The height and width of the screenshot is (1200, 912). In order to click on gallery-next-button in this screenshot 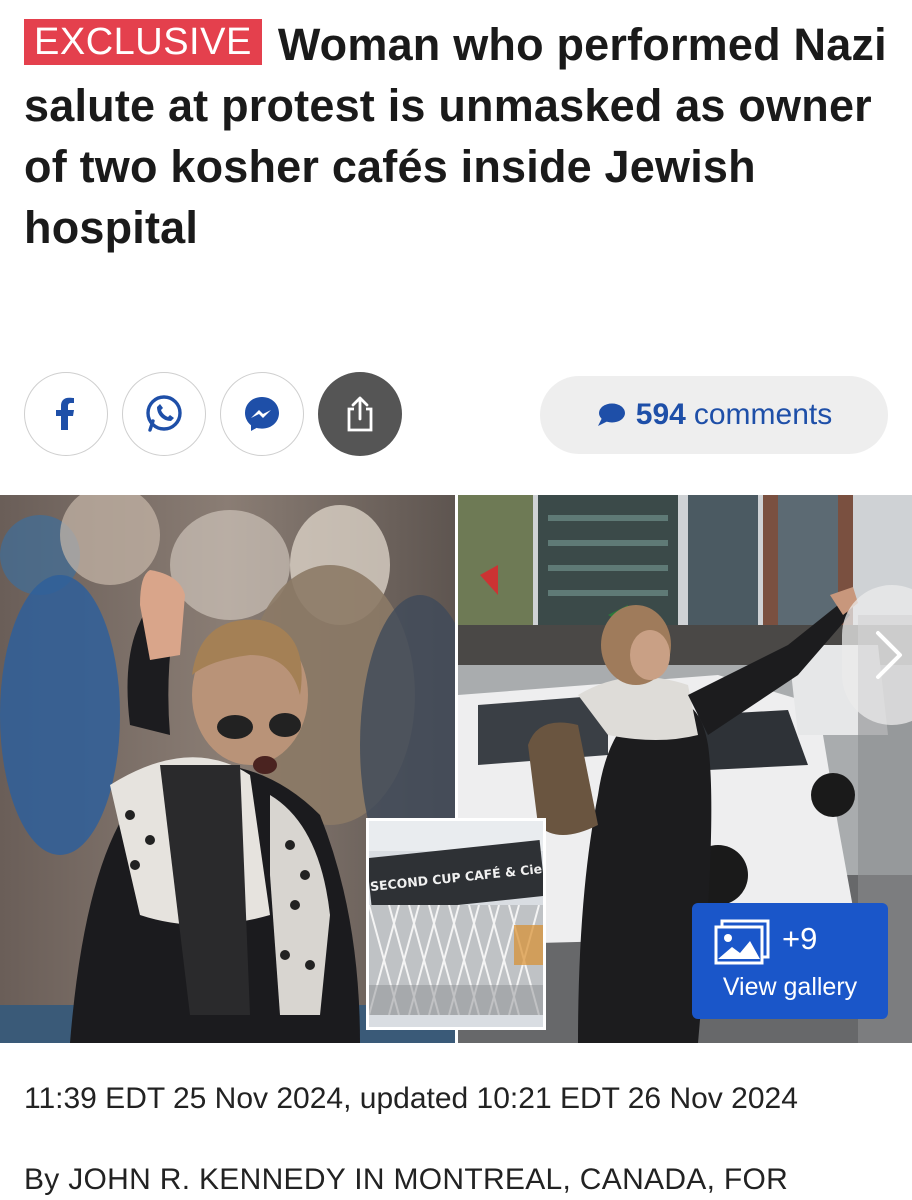, I will do `click(877, 655)`.